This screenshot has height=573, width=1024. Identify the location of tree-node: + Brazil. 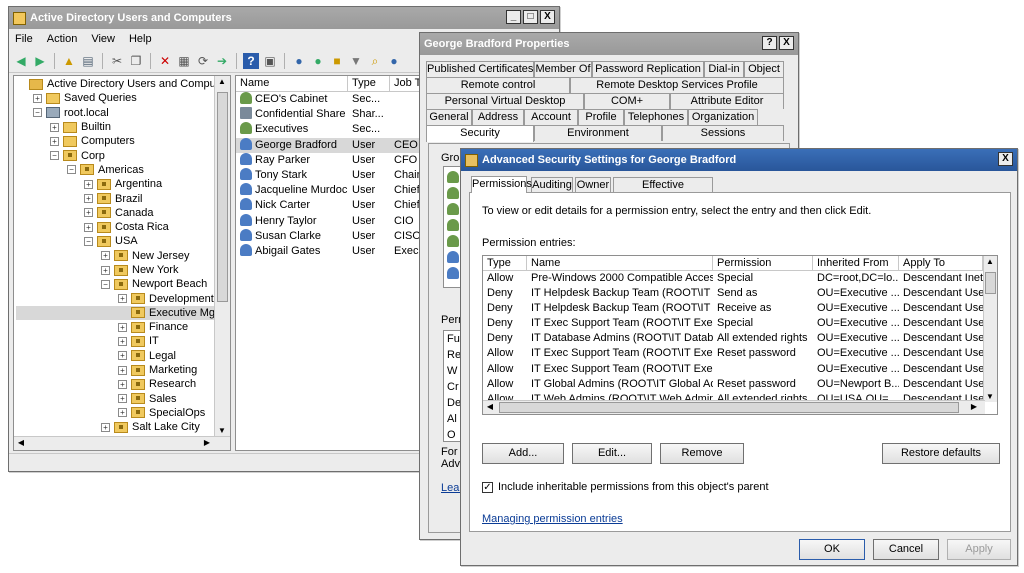
(123, 198).